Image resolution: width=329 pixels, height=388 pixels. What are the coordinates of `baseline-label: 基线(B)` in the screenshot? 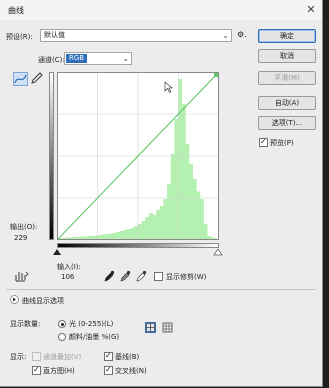 It's located at (127, 357).